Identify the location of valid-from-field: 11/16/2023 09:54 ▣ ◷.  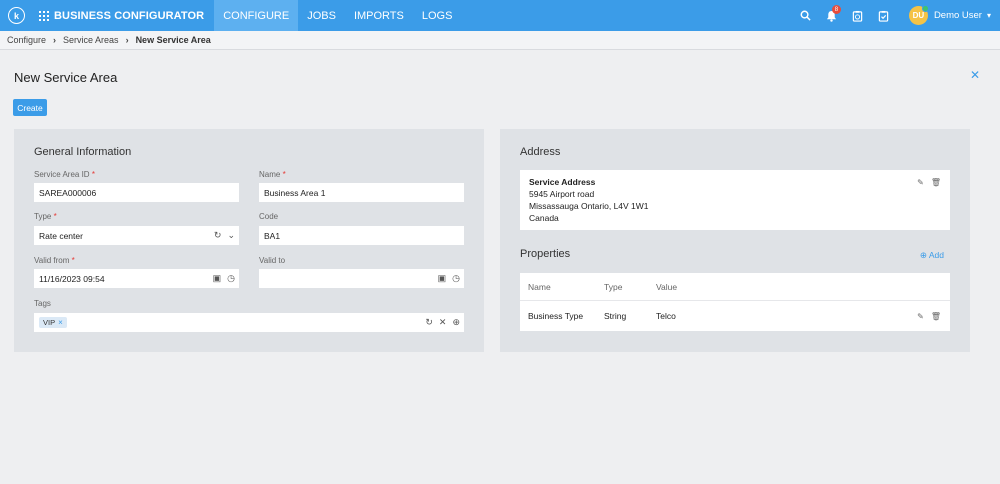
(136, 278).